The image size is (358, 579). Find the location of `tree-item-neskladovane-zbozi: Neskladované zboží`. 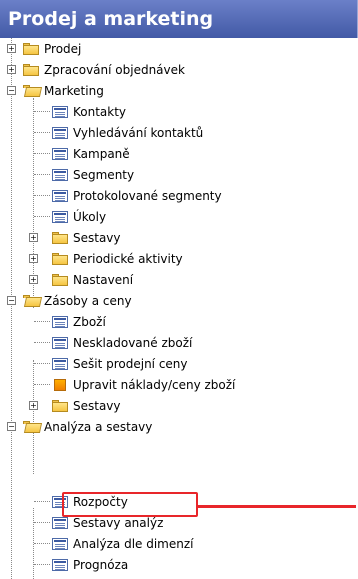

tree-item-neskladovane-zbozi: Neskladované zboží is located at coordinates (122, 342).